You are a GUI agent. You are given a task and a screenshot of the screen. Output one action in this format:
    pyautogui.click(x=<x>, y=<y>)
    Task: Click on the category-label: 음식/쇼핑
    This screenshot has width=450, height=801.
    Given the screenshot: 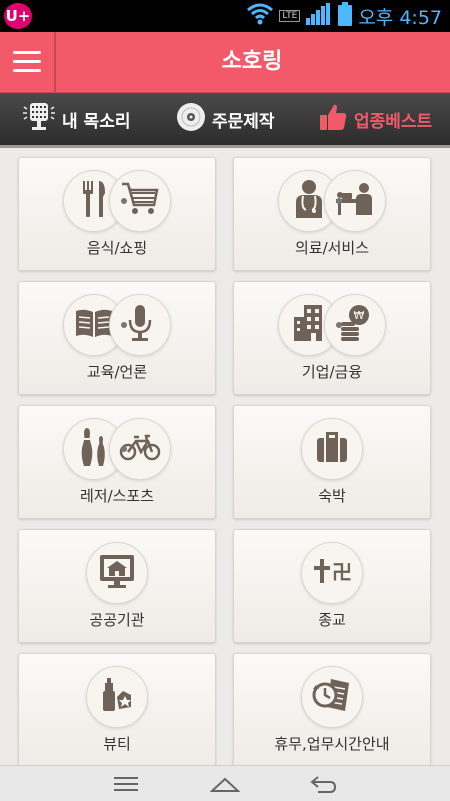 What is the action you would take?
    pyautogui.click(x=117, y=248)
    